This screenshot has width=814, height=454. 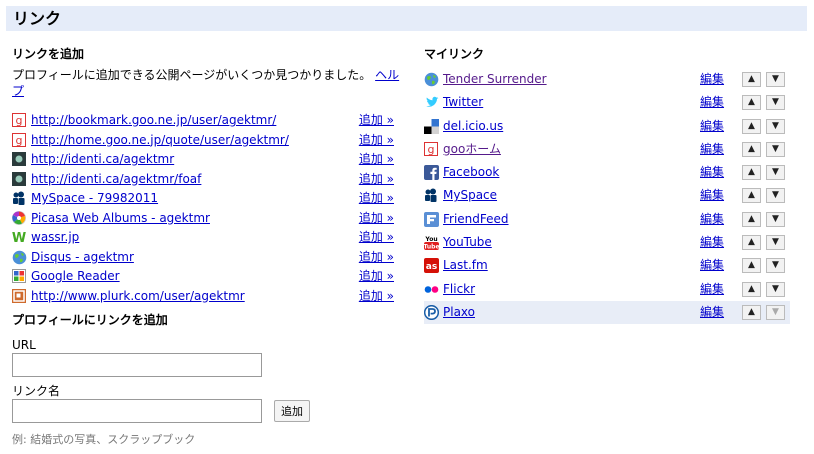 What do you see at coordinates (470, 195) in the screenshot?
I see `my-link: MySpace` at bounding box center [470, 195].